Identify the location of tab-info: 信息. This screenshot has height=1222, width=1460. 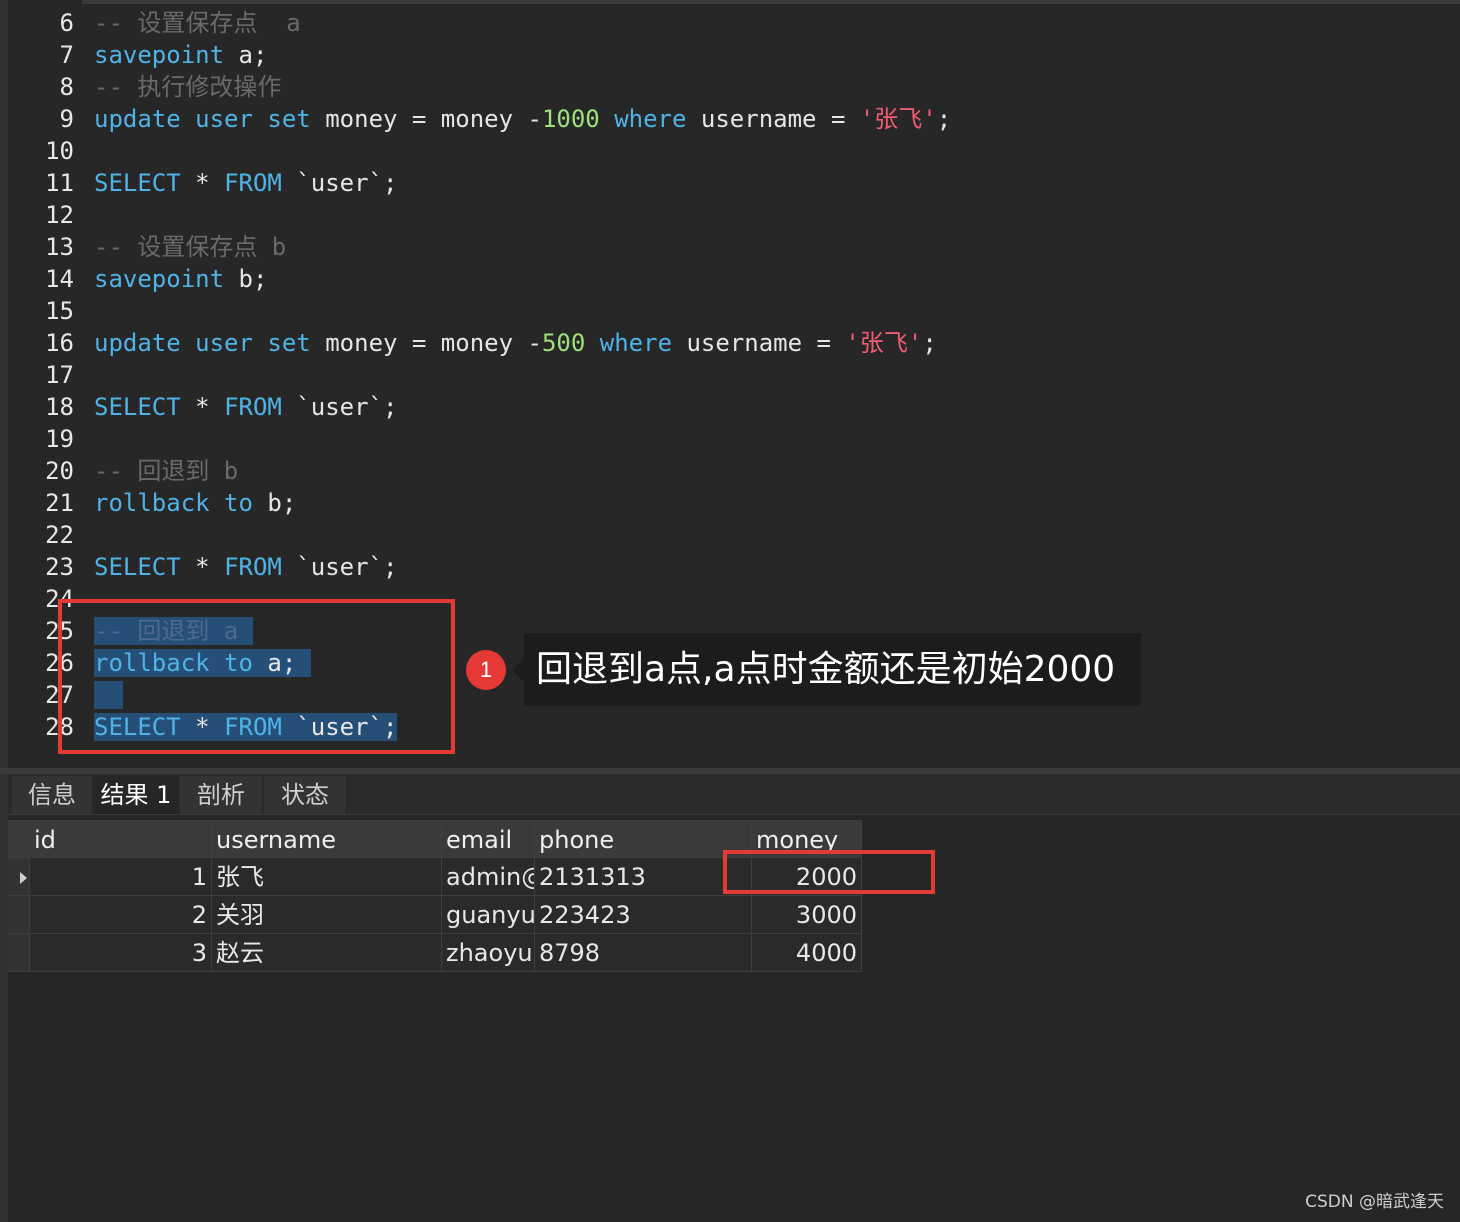
(52, 795).